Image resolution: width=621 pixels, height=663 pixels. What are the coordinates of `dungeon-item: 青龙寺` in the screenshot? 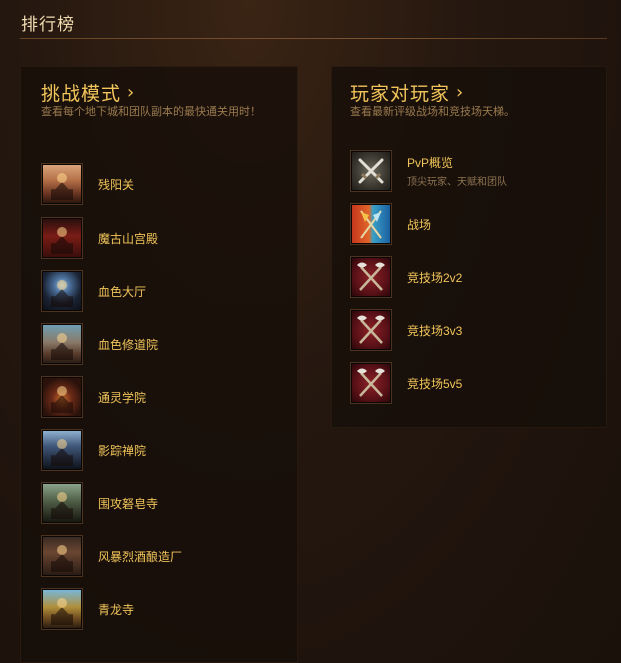 It's located at (162, 609).